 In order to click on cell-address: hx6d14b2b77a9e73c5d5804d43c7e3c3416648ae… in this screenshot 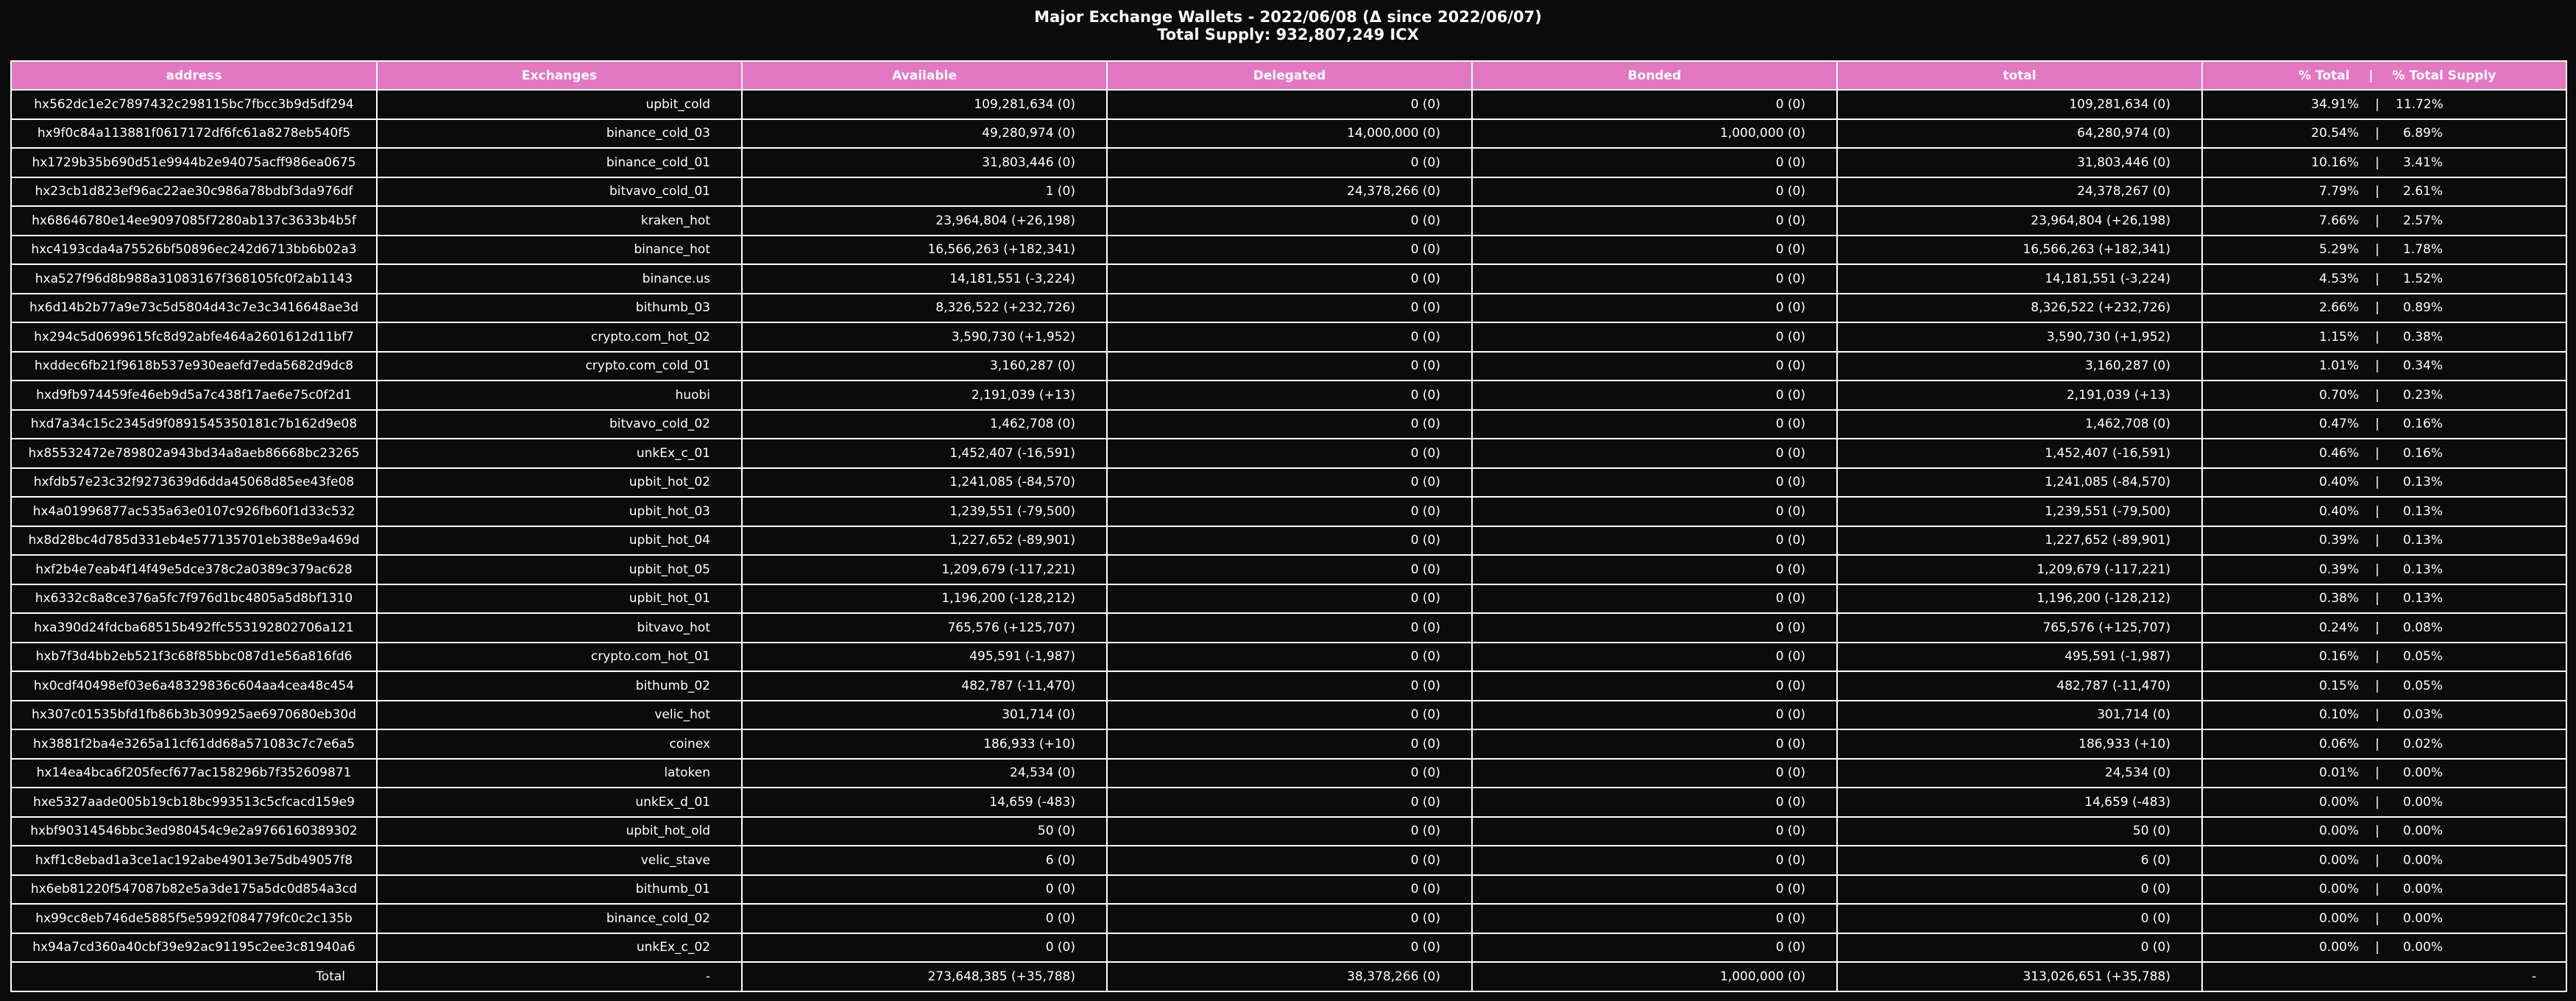, I will do `click(194, 307)`.